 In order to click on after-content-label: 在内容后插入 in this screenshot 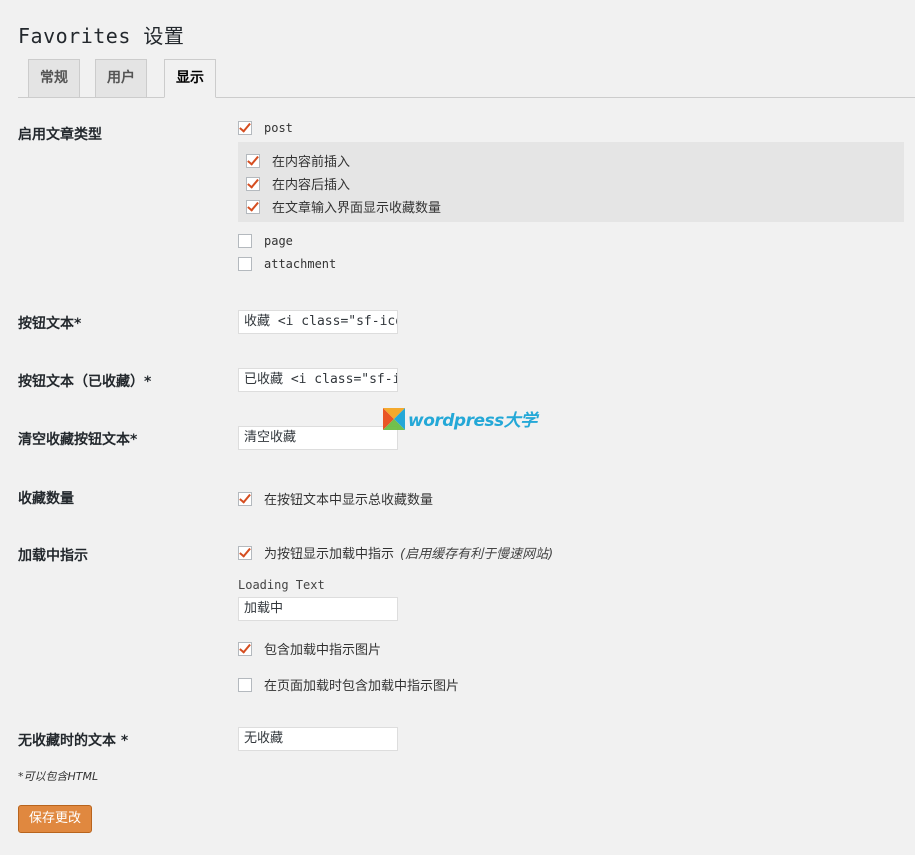, I will do `click(311, 185)`.